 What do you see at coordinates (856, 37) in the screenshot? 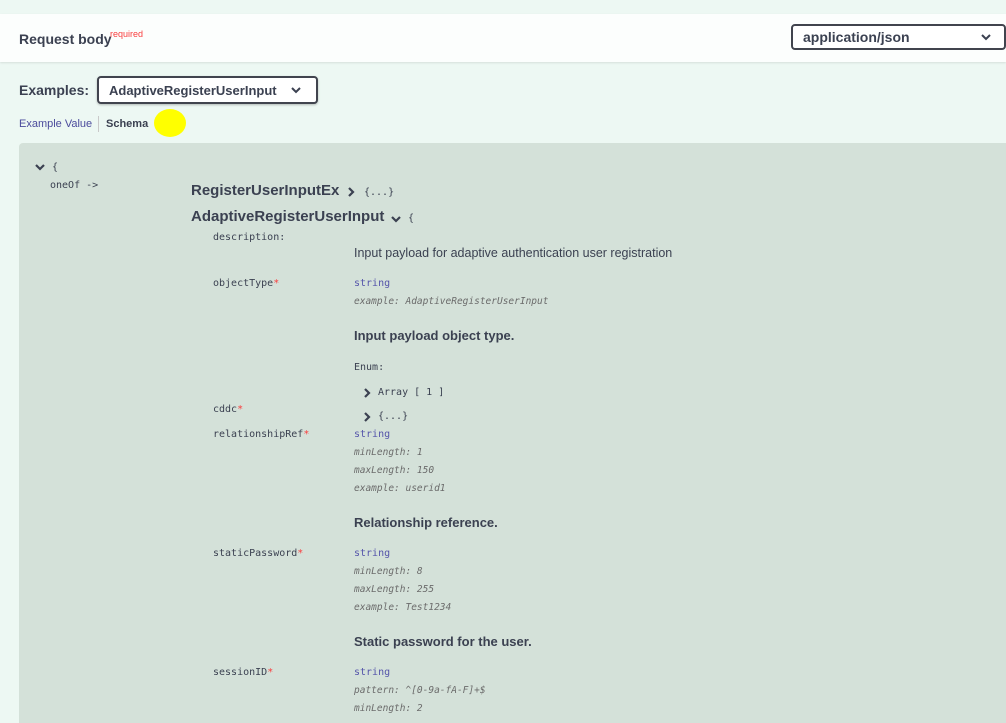
I see `content-type-value: application/json` at bounding box center [856, 37].